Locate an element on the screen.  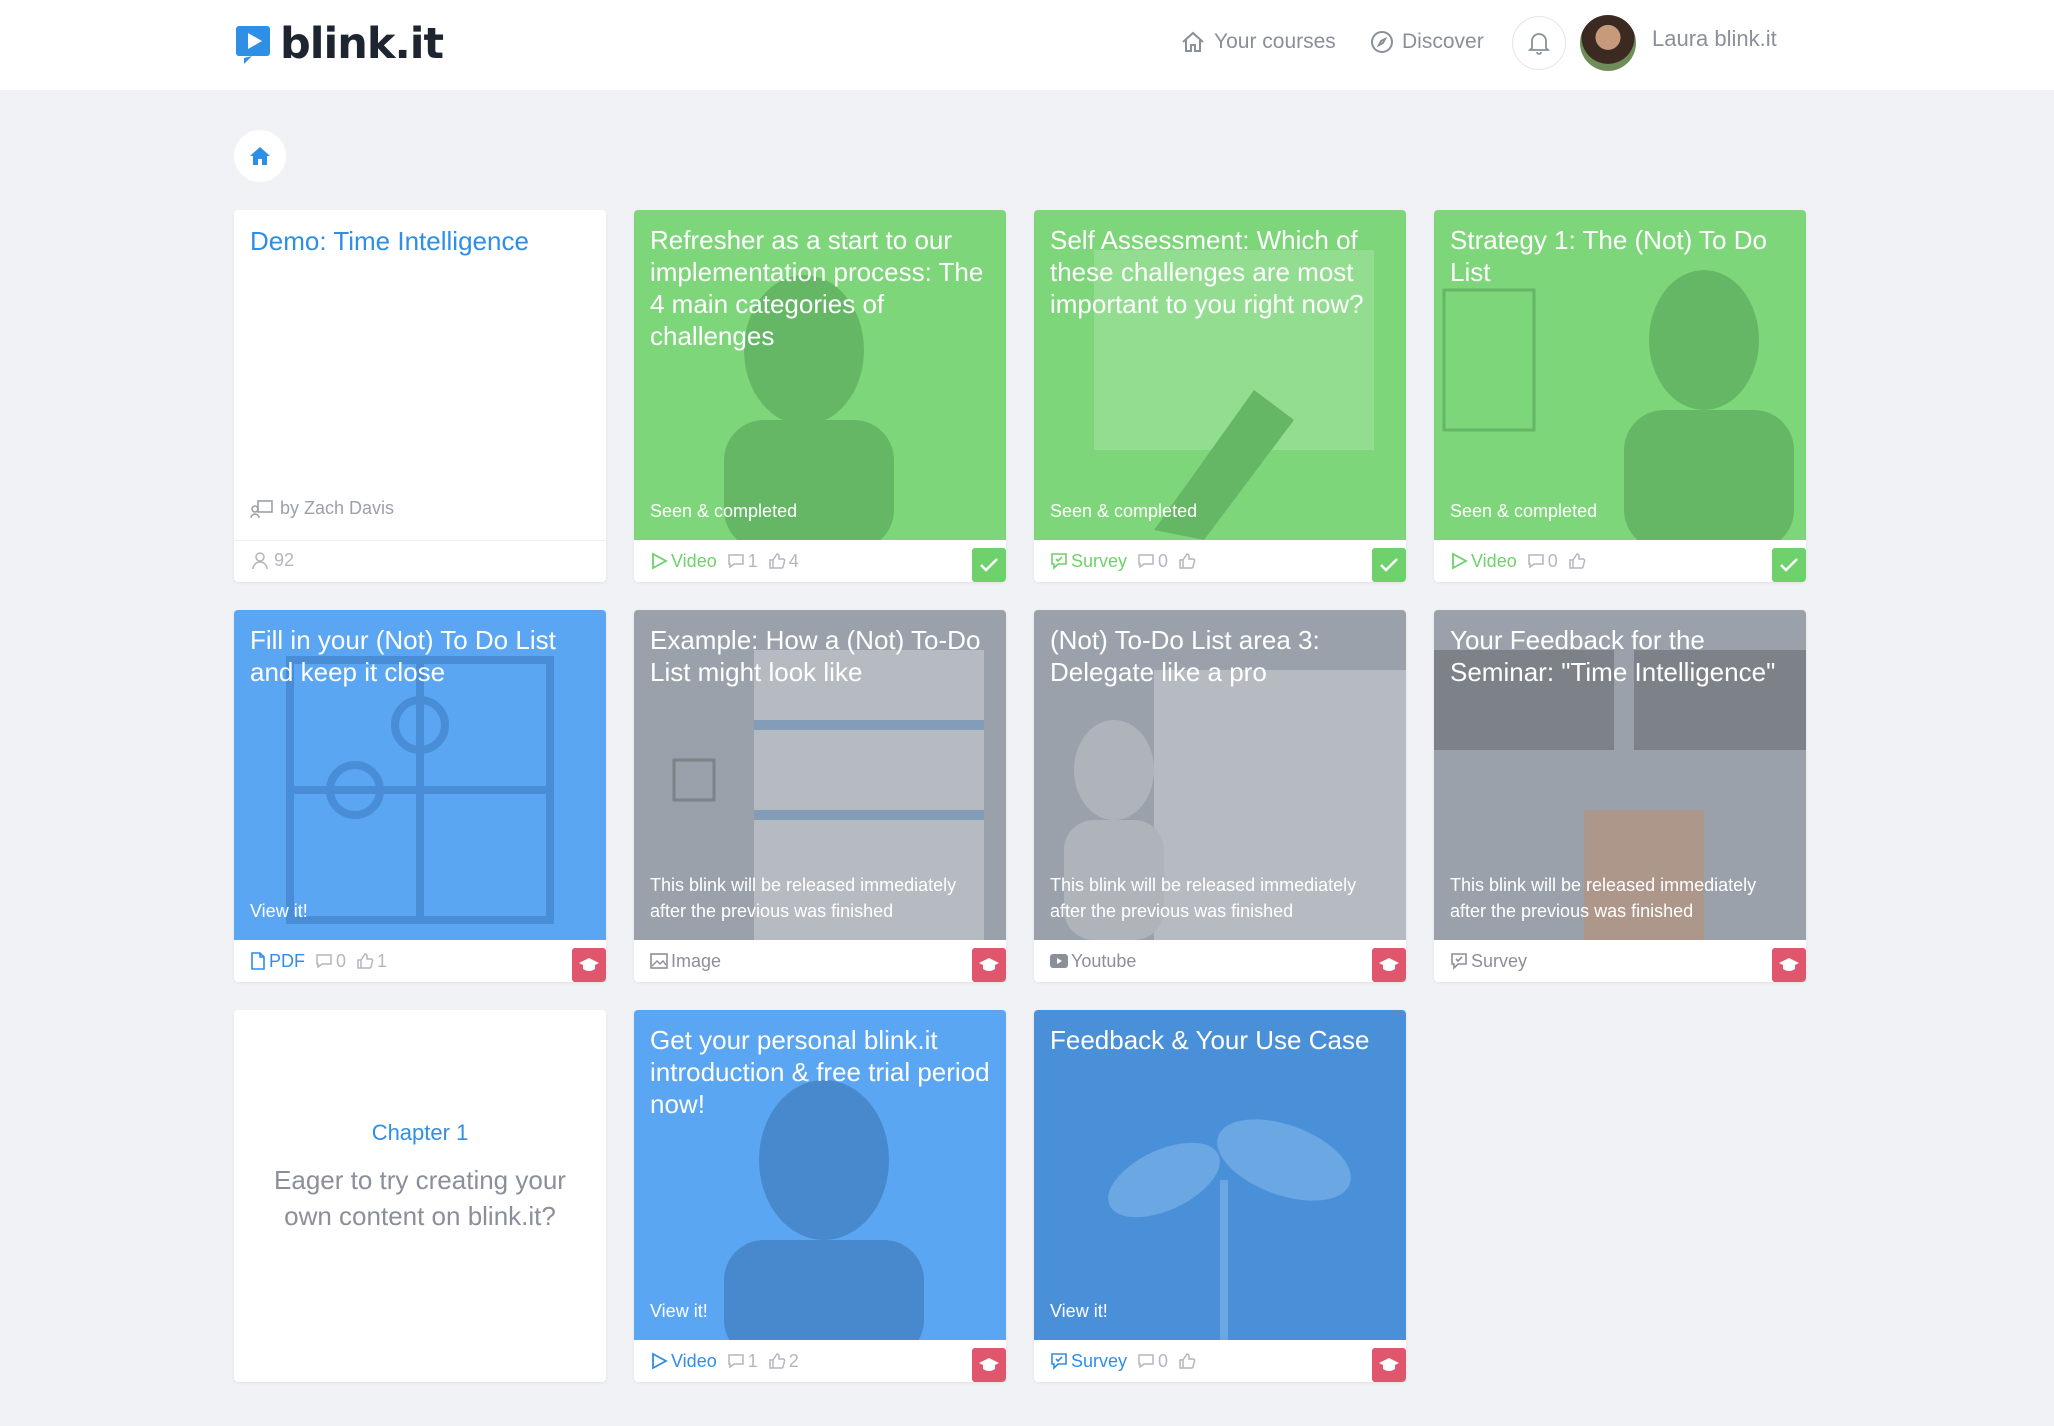
card-footer: Survey is located at coordinates (1620, 961).